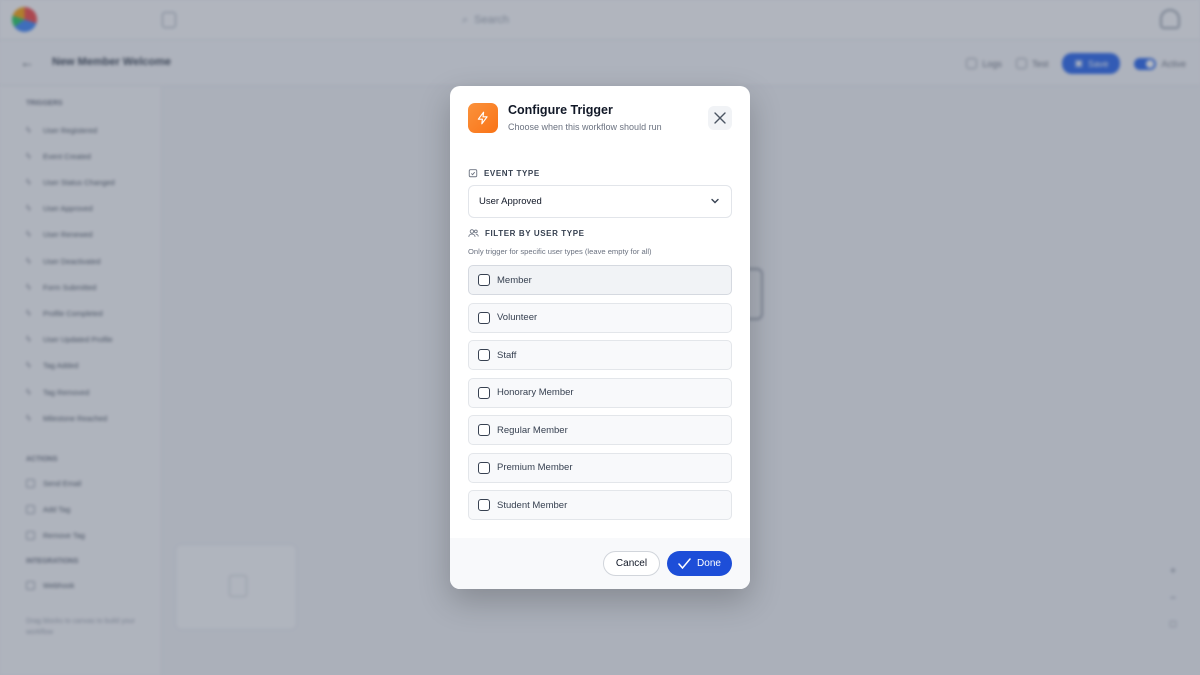 This screenshot has width=1200, height=675. What do you see at coordinates (600, 467) in the screenshot?
I see `user-type-option: Premium Member` at bounding box center [600, 467].